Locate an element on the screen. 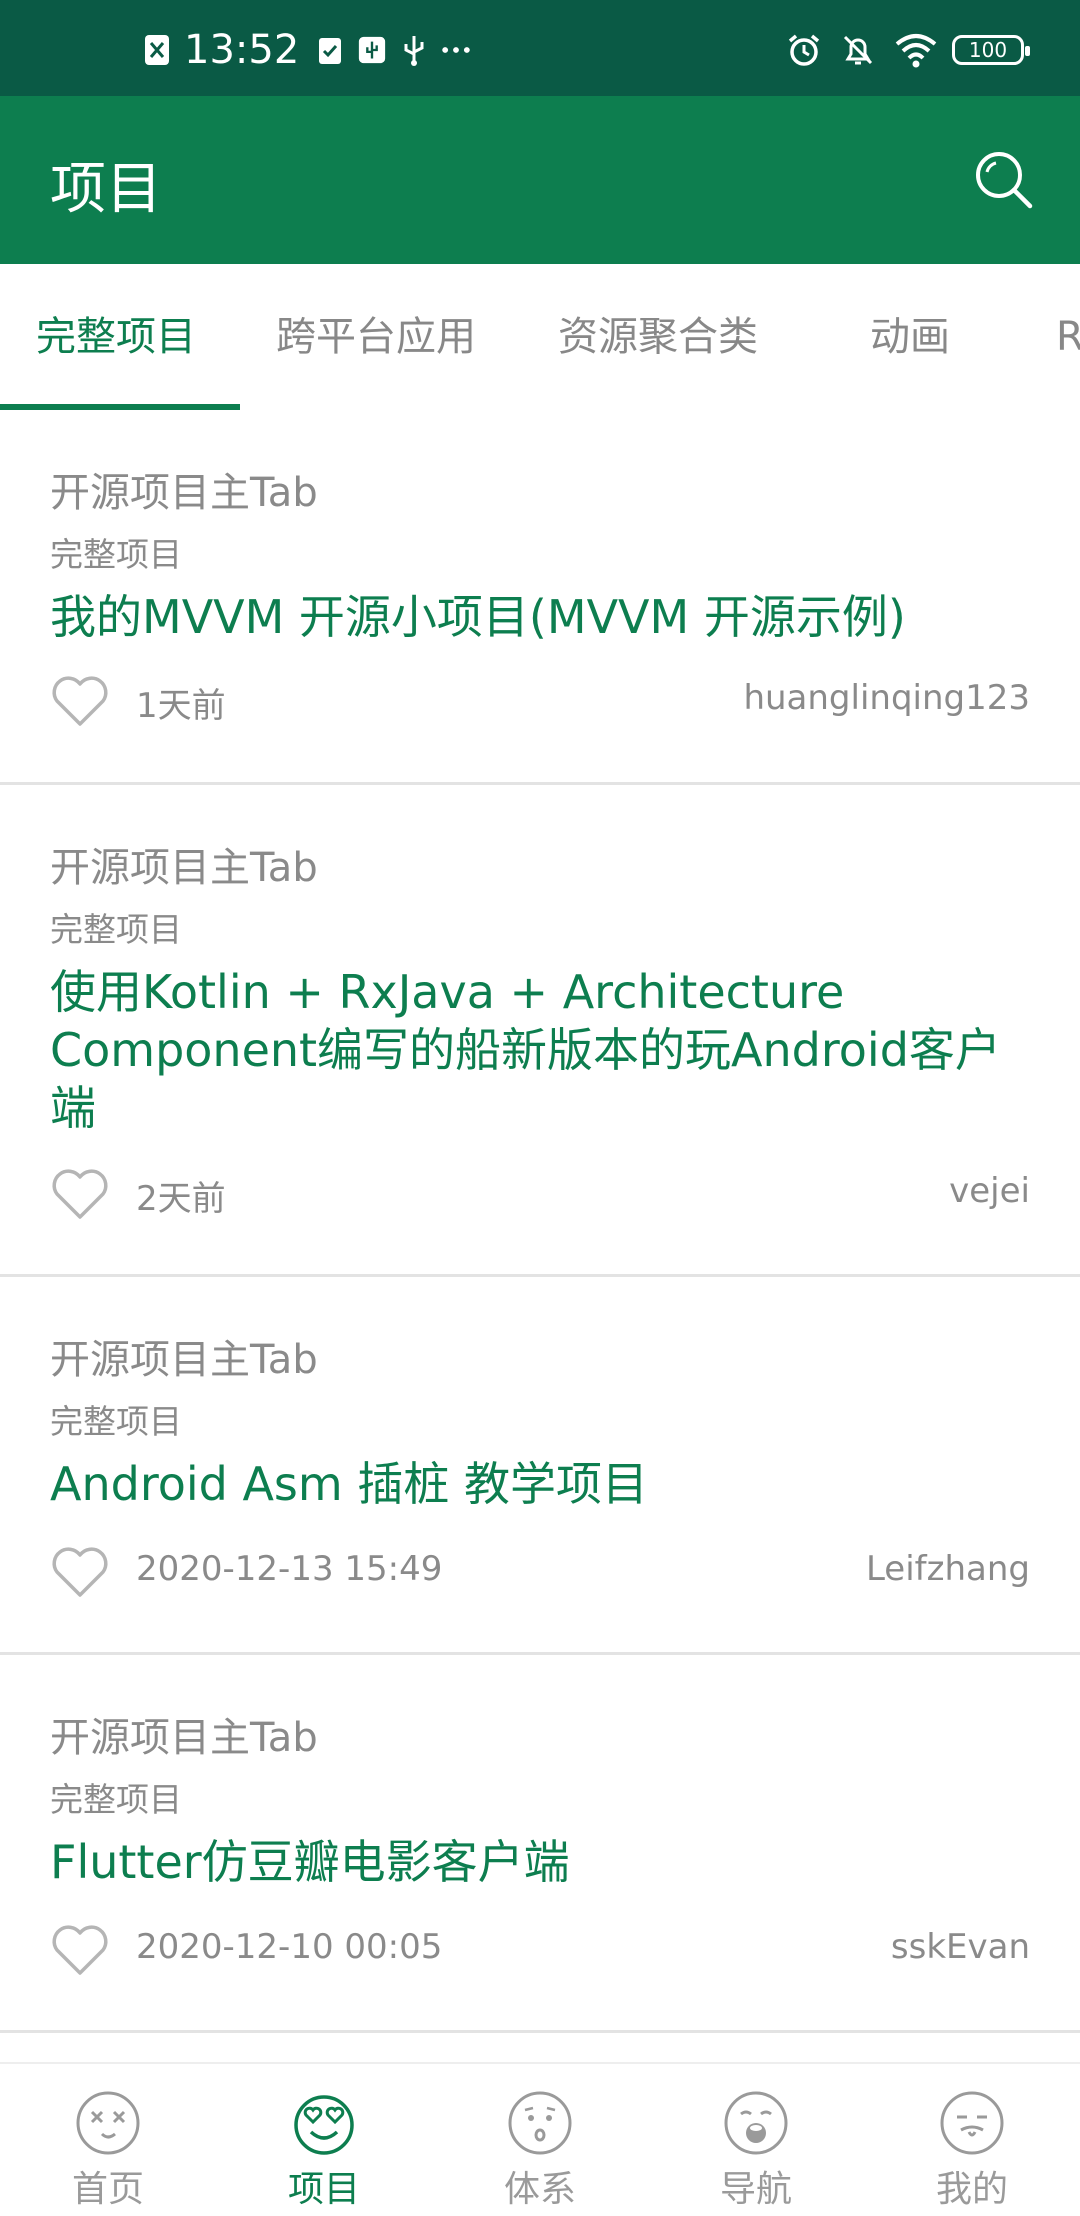  search-button is located at coordinates (1004, 180).